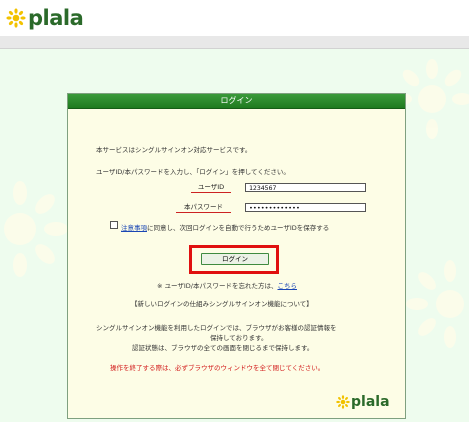  Describe the element at coordinates (288, 286) in the screenshot. I see `forgot-link: こちら` at that location.